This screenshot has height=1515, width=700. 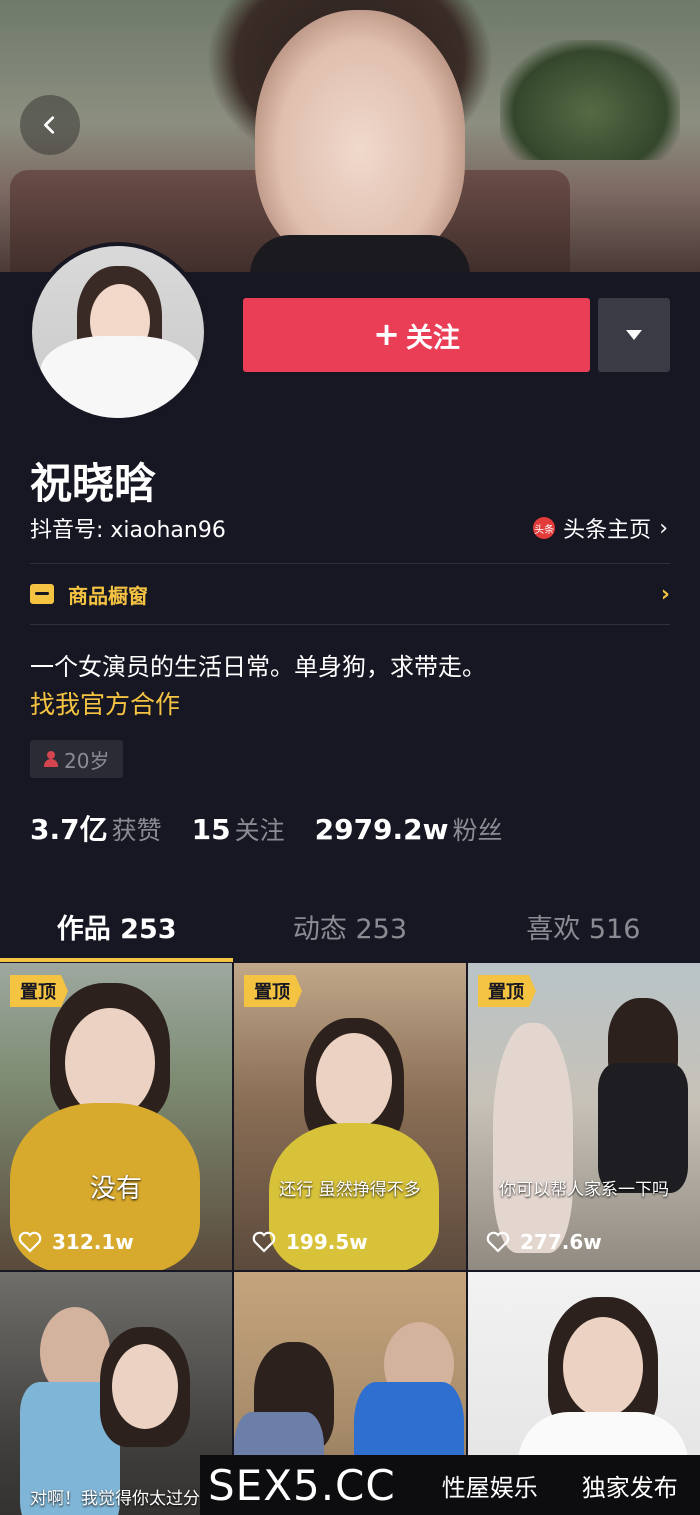 I want to click on thumb-figure, so click(x=533, y=1138).